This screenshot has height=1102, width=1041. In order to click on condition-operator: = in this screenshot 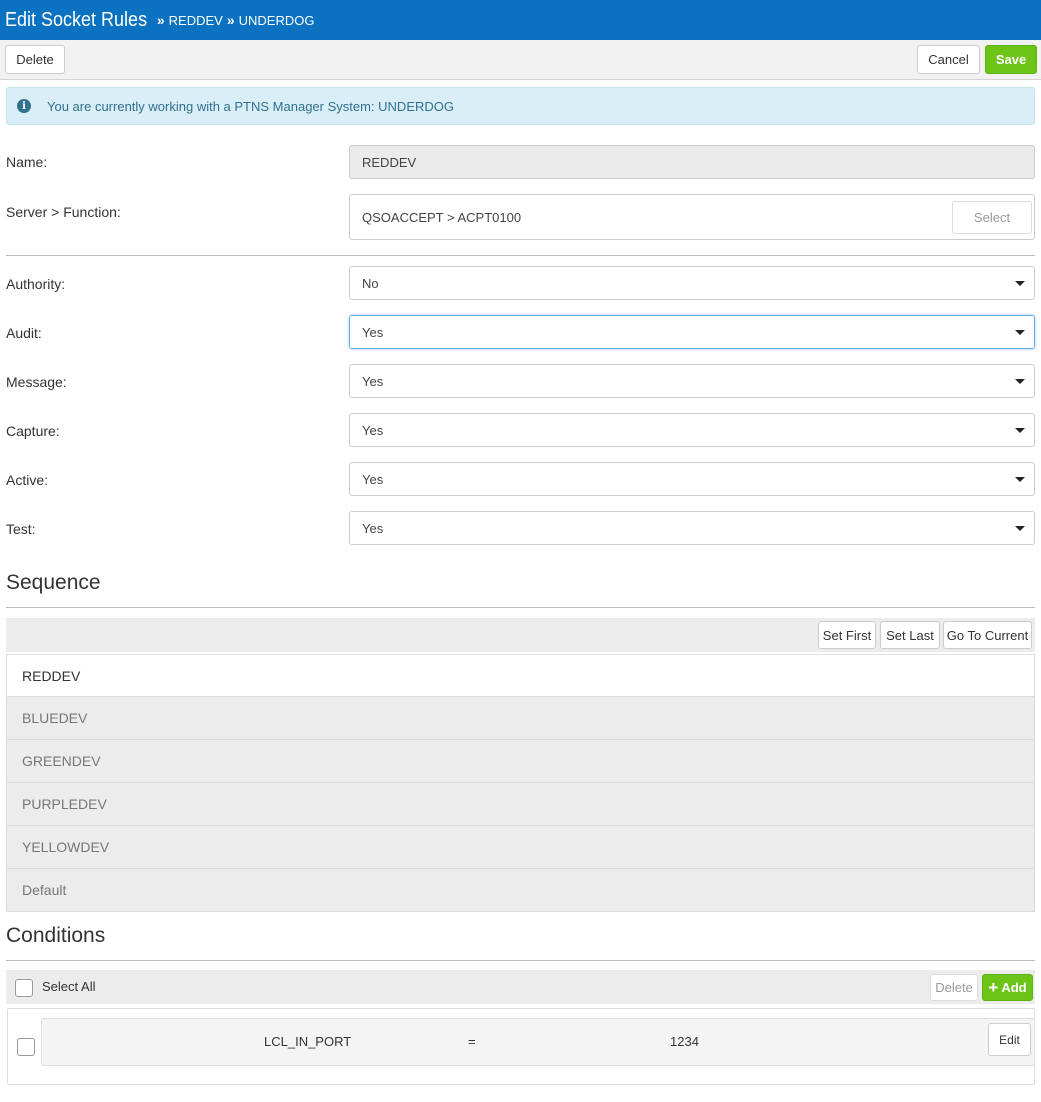, I will do `click(472, 1041)`.